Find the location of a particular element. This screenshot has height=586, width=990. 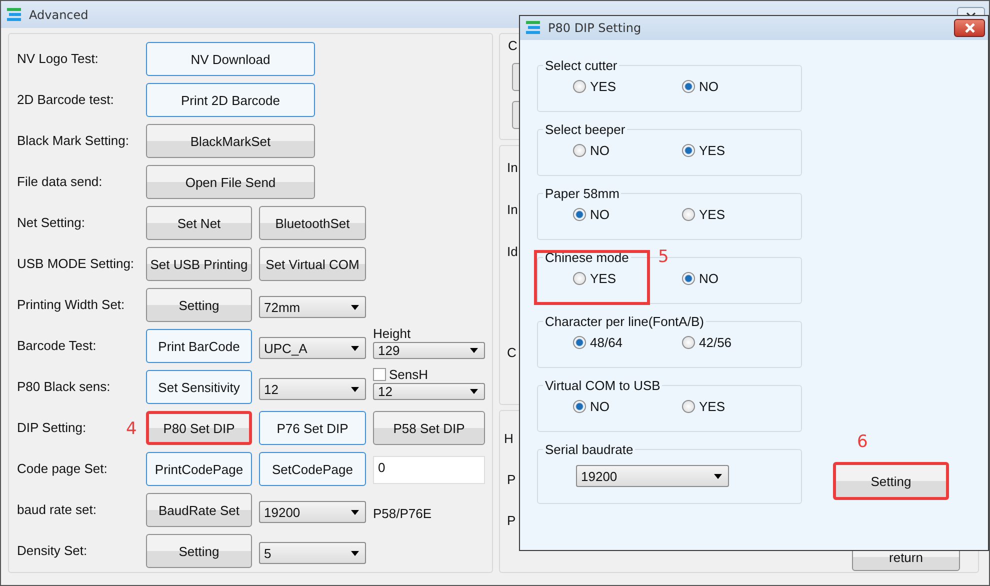

partial-label: C is located at coordinates (511, 352).